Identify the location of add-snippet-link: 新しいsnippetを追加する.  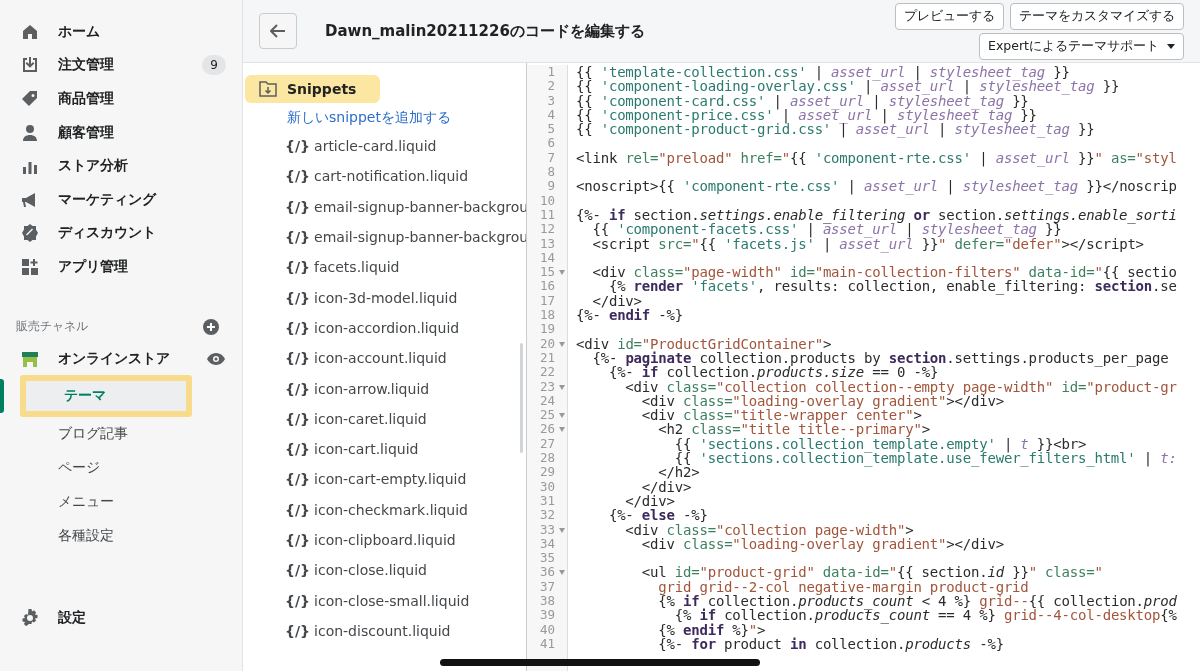
(406, 118).